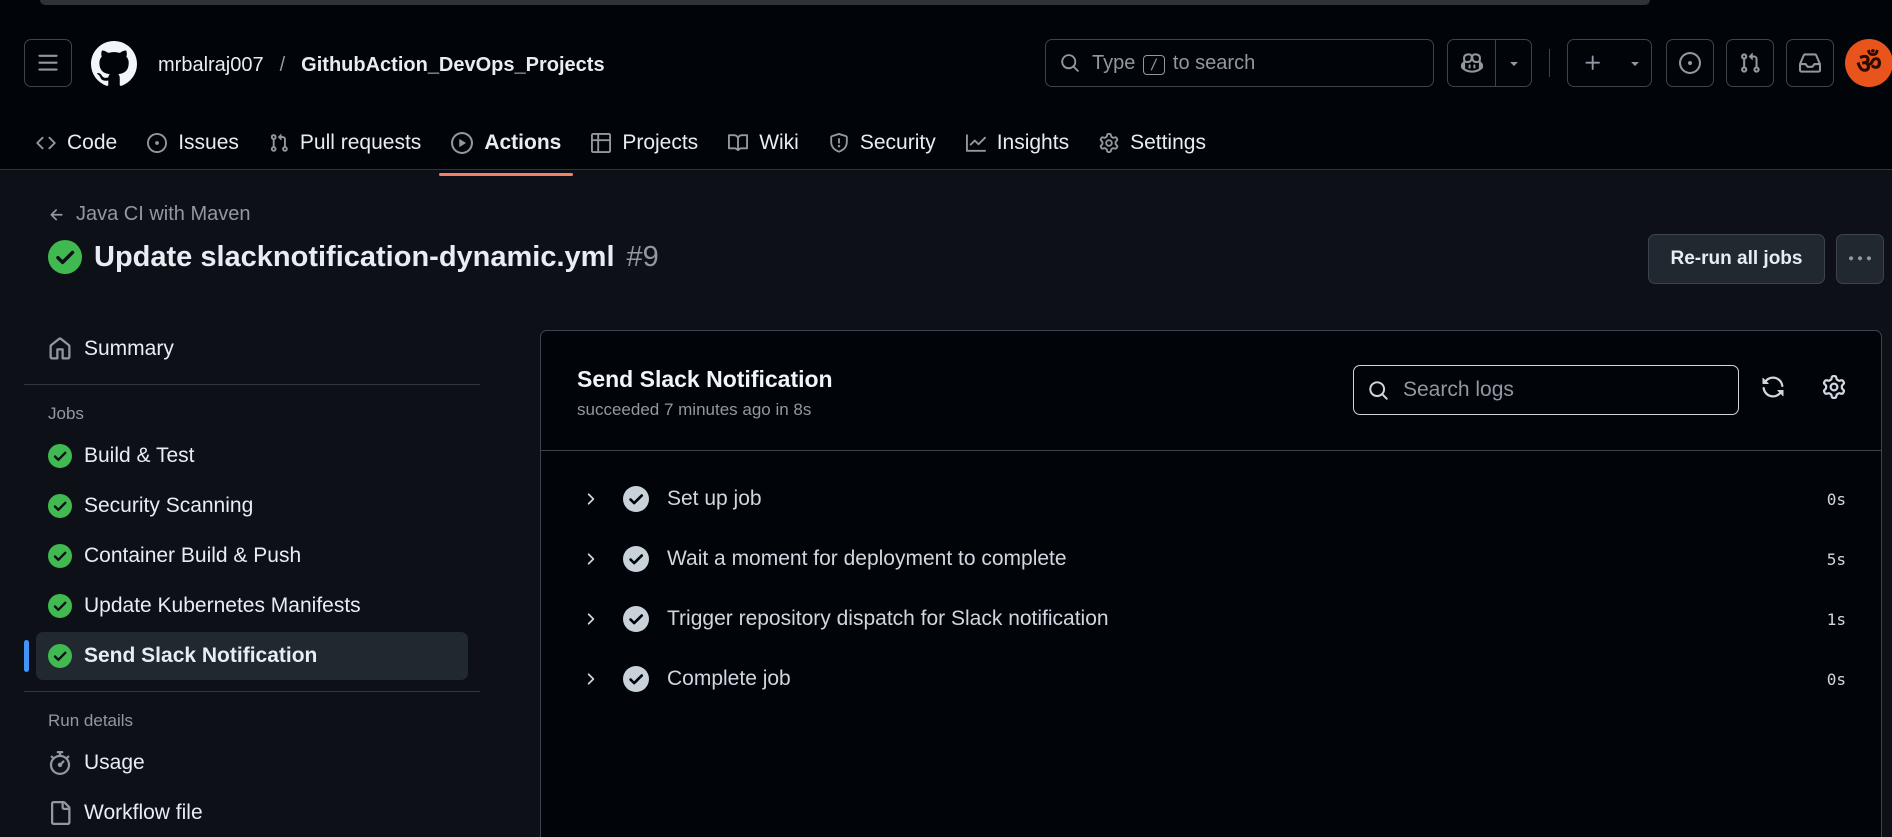 The height and width of the screenshot is (837, 1892). What do you see at coordinates (897, 142) in the screenshot?
I see `tab-label: Security` at bounding box center [897, 142].